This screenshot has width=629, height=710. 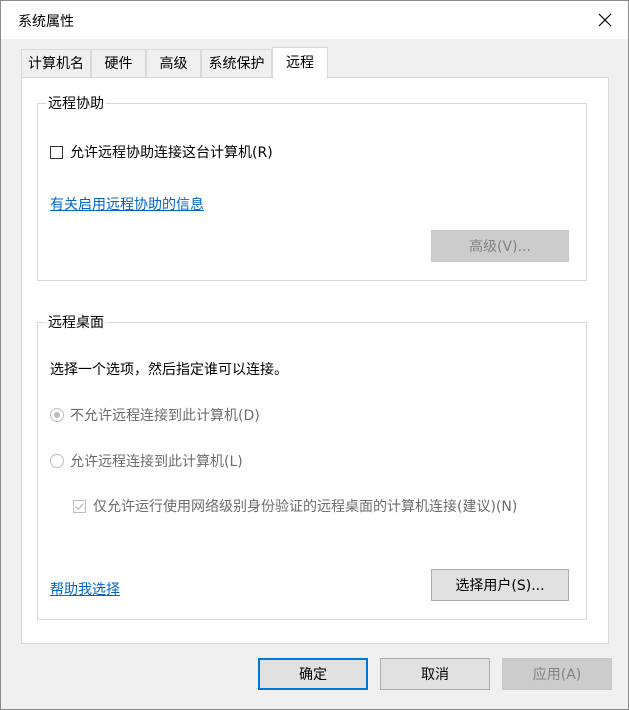 What do you see at coordinates (169, 370) in the screenshot?
I see `remote-desktop-instruction: 选择一个选项，然后指定谁可以连接。` at bounding box center [169, 370].